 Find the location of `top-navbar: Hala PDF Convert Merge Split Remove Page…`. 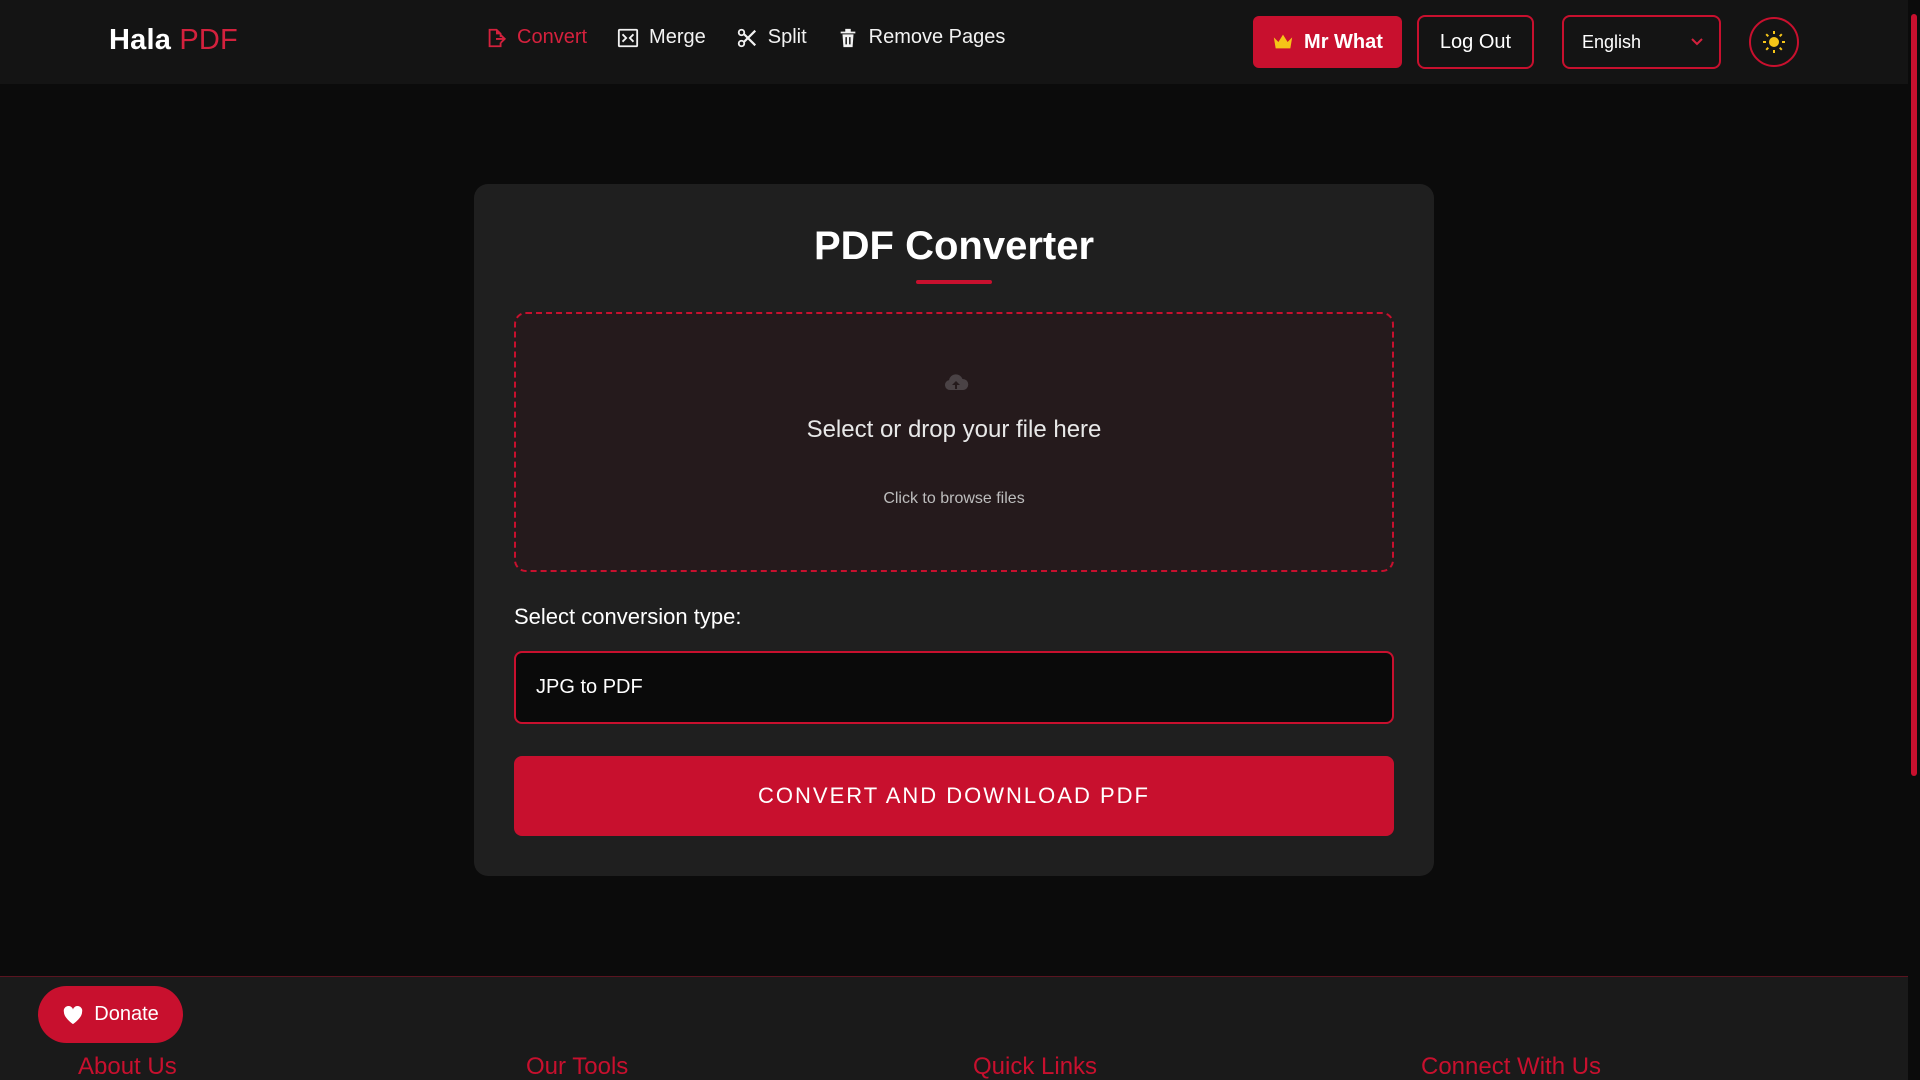

top-navbar: Hala PDF Convert Merge Split Remove Page… is located at coordinates (954, 42).